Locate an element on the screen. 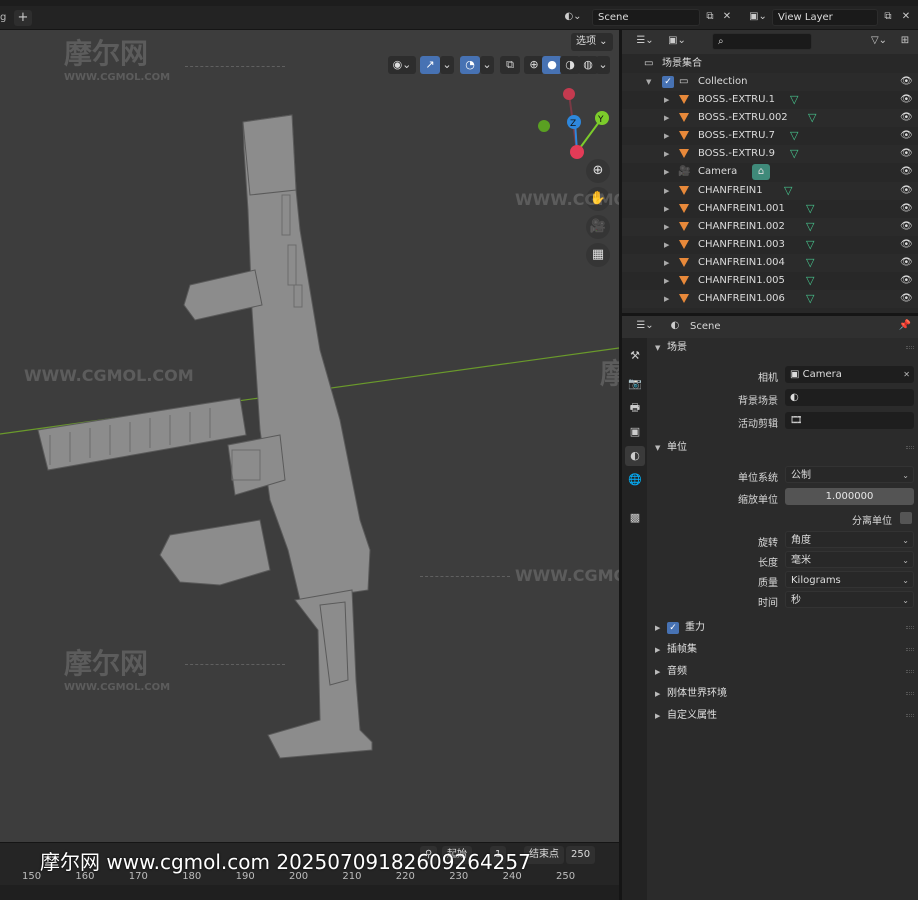 This screenshot has height=900, width=918. duplicate-view-layer-icon: ⧉ is located at coordinates (888, 17).